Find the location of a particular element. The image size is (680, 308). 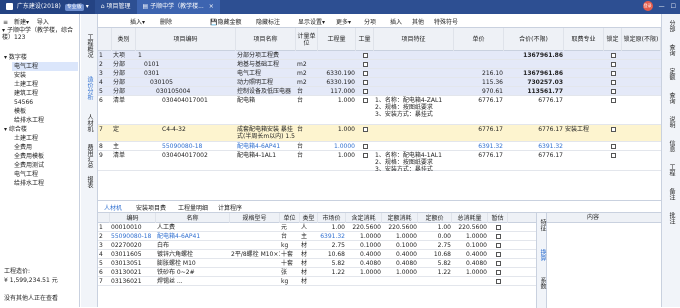

material-cell-total: 0.1000 is located at coordinates (470, 245).